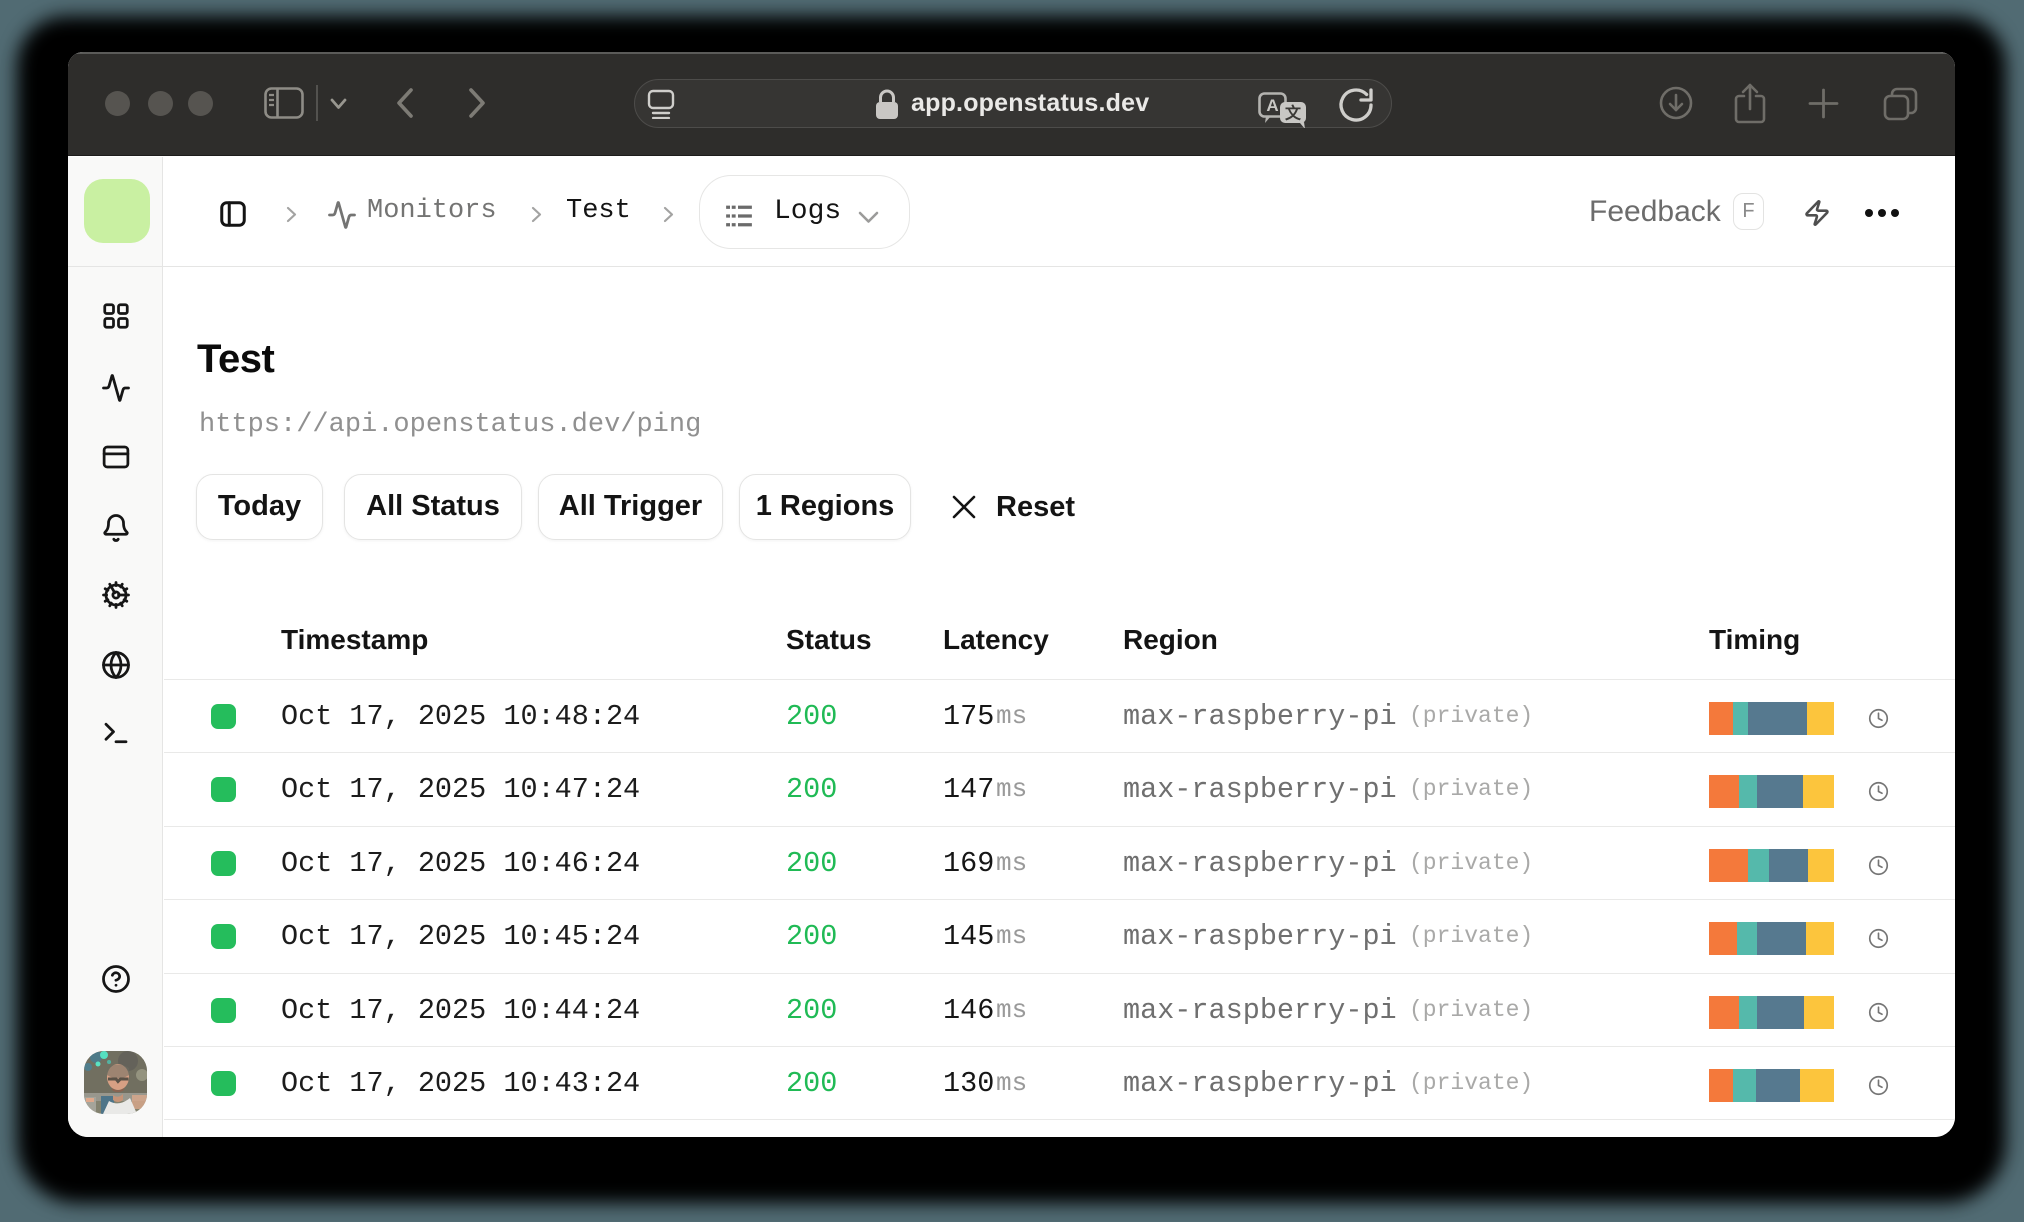  I want to click on svg-text: 文, so click(1293, 113).